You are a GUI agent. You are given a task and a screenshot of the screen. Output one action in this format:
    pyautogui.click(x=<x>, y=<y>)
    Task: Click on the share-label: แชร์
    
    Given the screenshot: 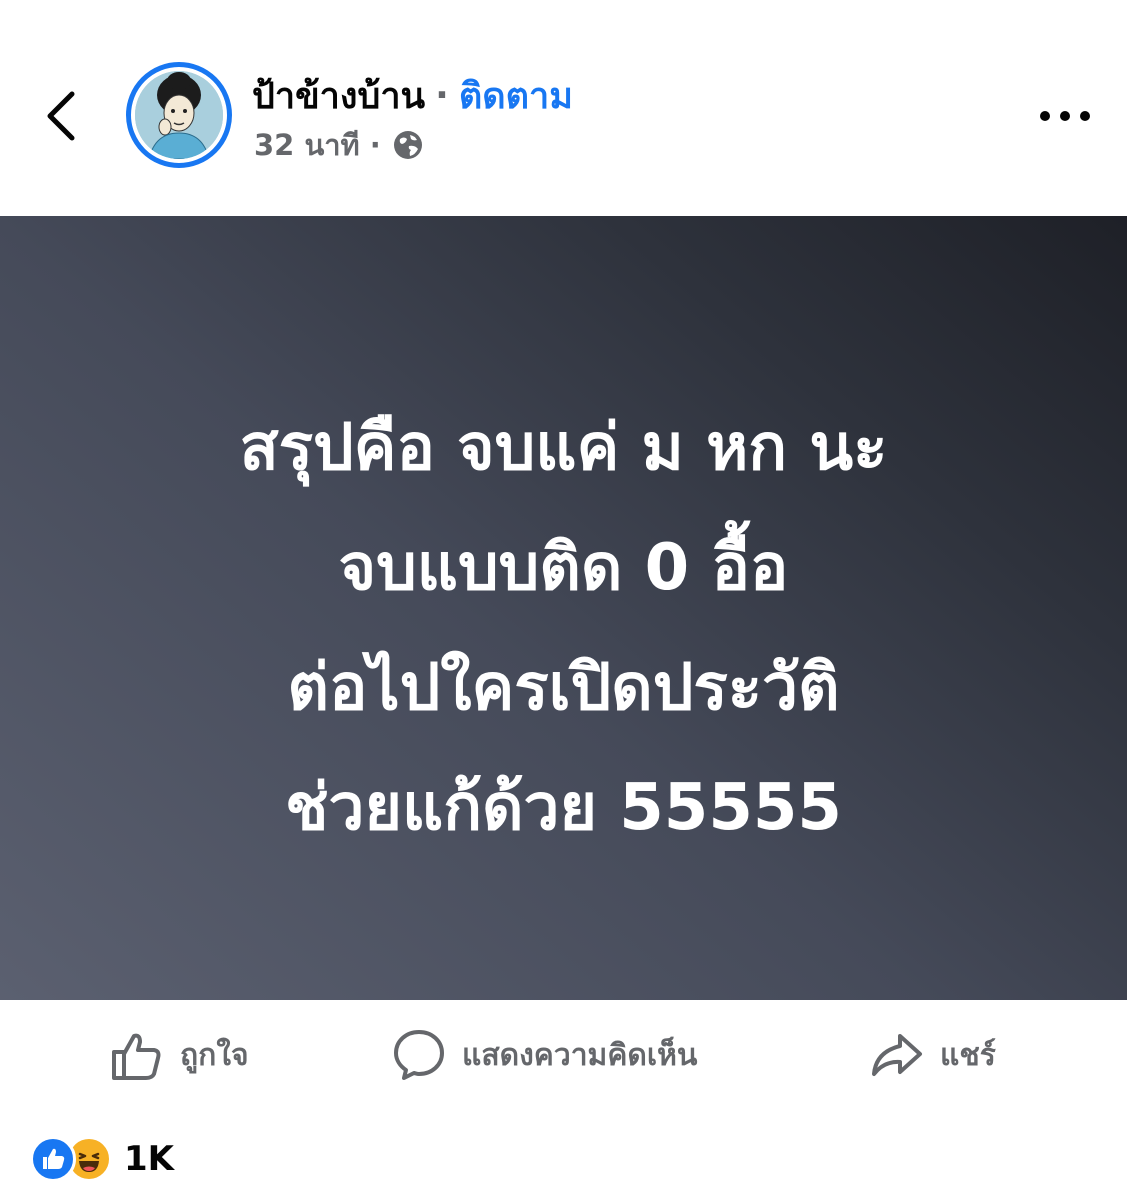 What is the action you would take?
    pyautogui.click(x=968, y=1055)
    